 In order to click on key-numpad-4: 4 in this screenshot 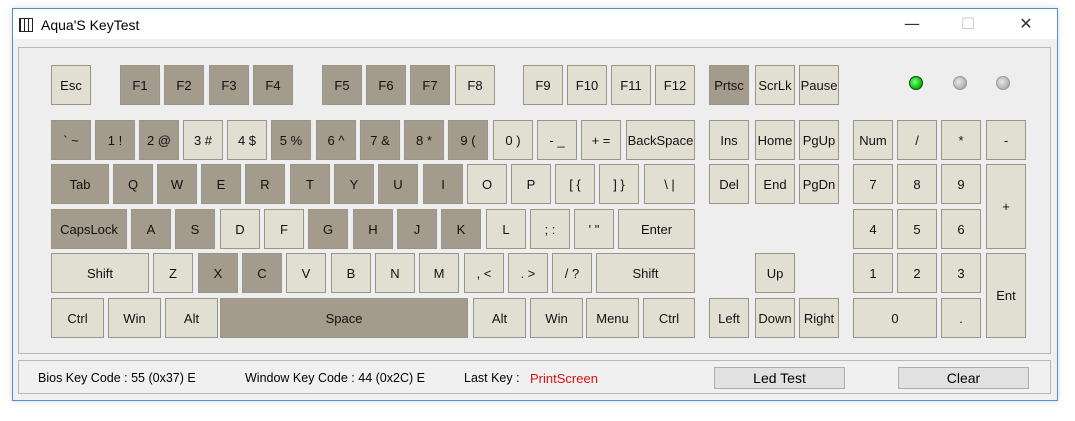, I will do `click(873, 229)`.